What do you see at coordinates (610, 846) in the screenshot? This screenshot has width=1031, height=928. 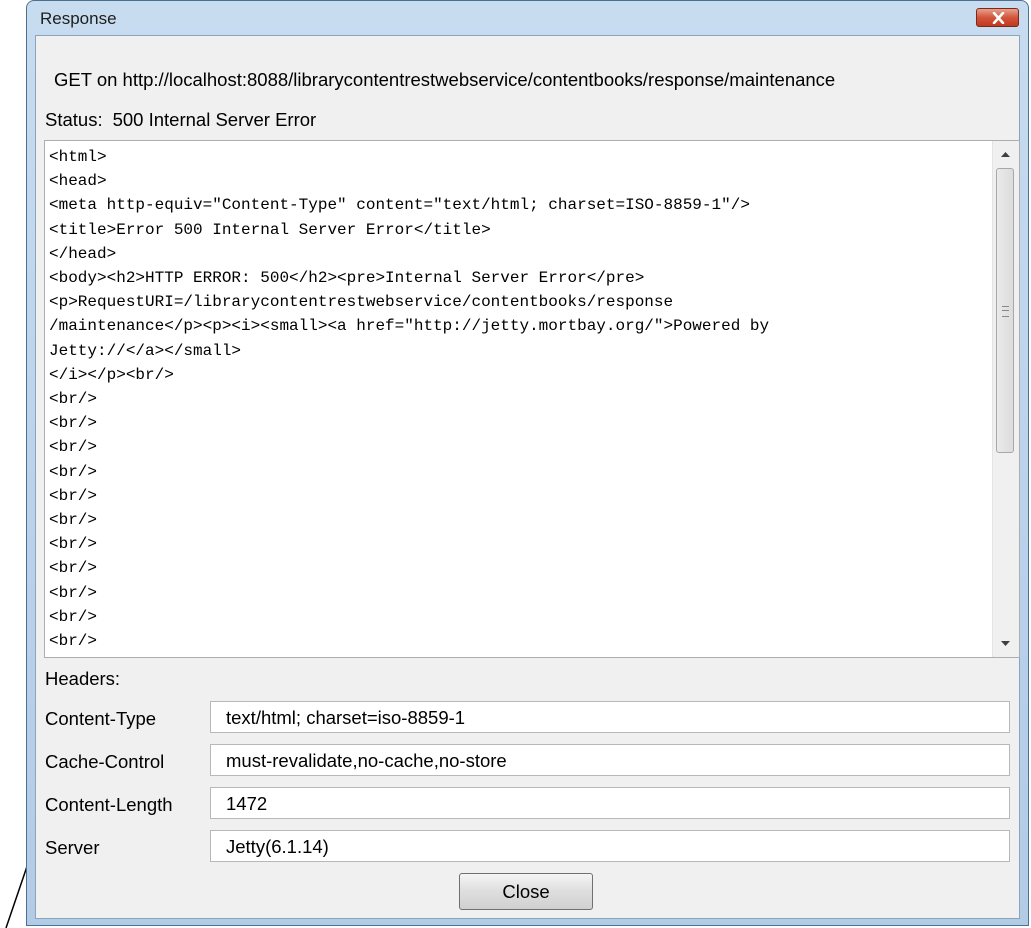 I see `header-value-server: Jetty(6.1.14)` at bounding box center [610, 846].